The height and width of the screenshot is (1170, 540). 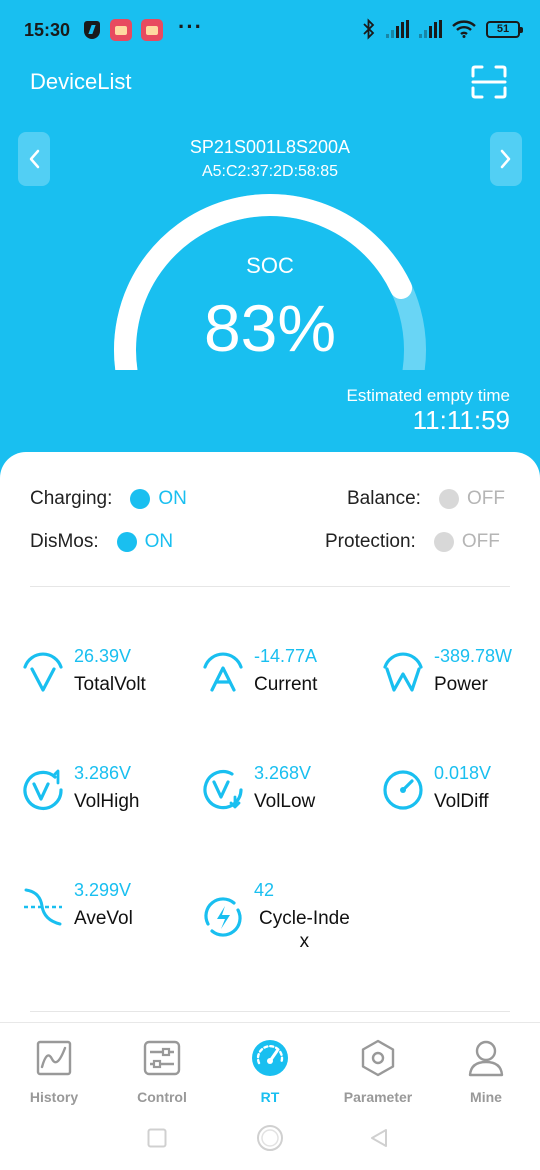 What do you see at coordinates (103, 656) in the screenshot?
I see `total-volt-value: 26.39V` at bounding box center [103, 656].